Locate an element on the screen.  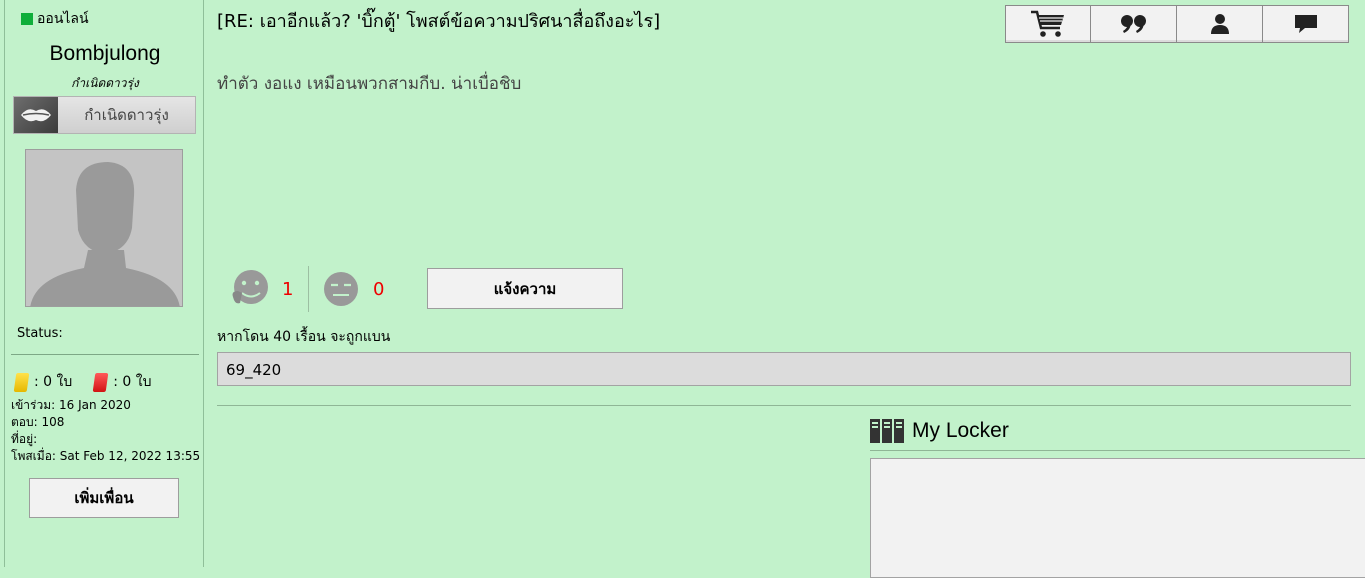
online-indicator-icon is located at coordinates (27, 19).